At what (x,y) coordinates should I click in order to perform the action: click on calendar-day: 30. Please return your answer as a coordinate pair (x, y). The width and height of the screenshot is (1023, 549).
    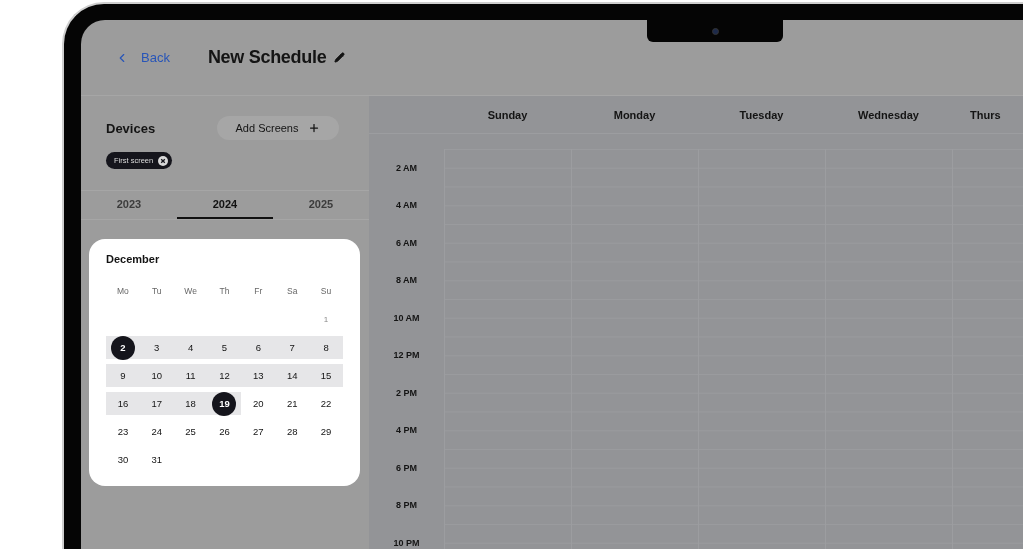
    Looking at the image, I should click on (122, 459).